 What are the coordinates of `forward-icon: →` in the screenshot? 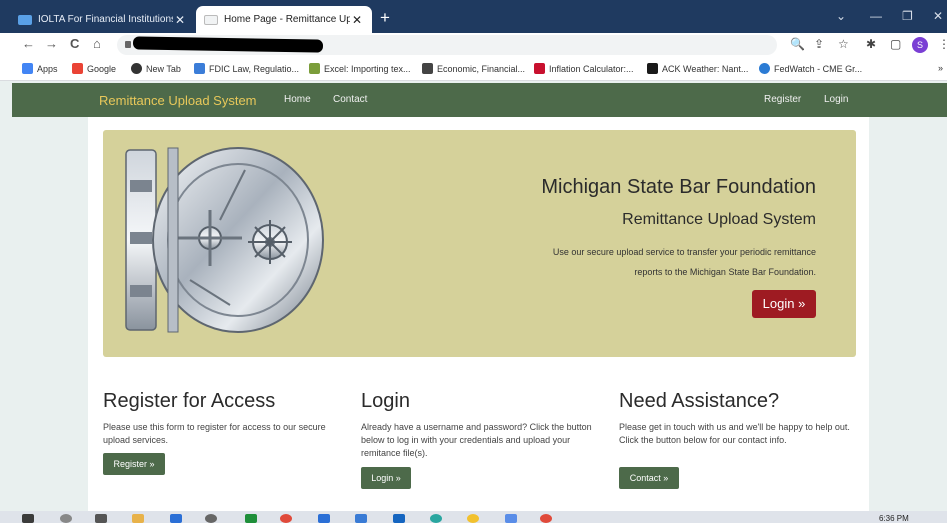 It's located at (51, 43).